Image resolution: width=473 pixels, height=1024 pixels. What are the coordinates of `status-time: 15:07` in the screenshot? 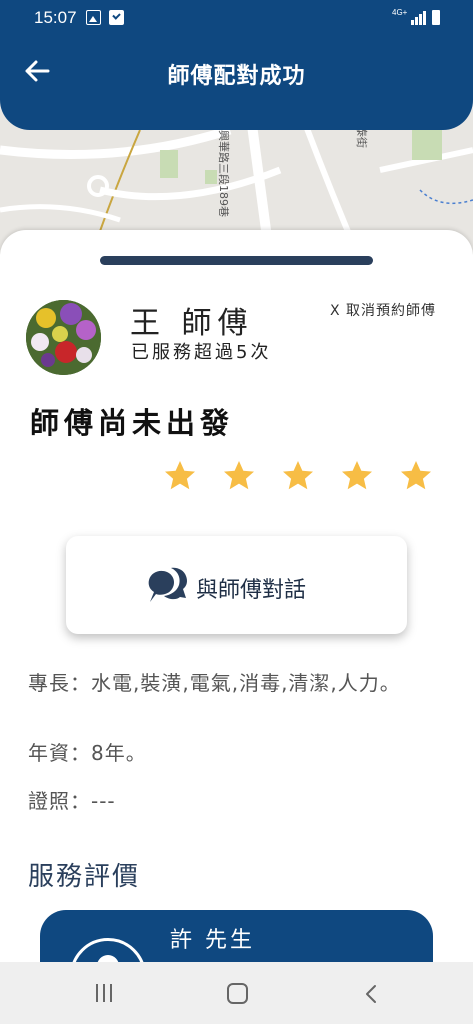 It's located at (55, 17).